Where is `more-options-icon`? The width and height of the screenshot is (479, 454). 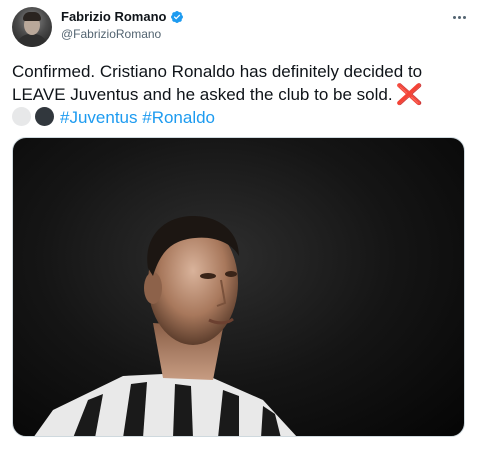 more-options-icon is located at coordinates (459, 17).